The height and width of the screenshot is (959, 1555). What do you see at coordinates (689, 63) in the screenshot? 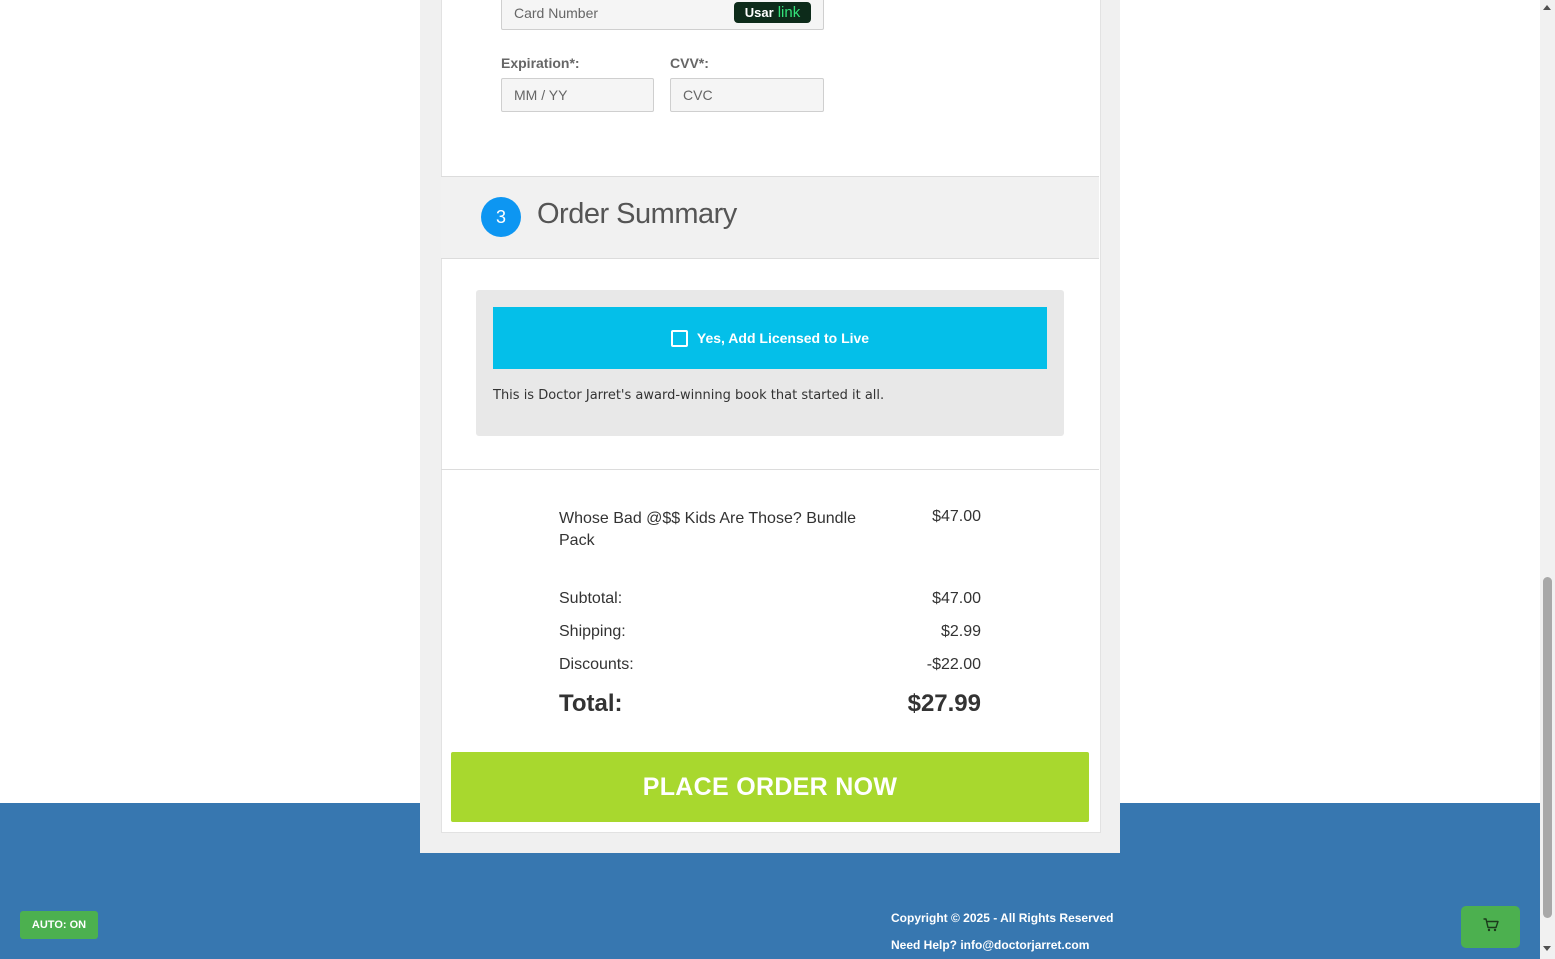
I see `cvv-label: CVV*:` at bounding box center [689, 63].